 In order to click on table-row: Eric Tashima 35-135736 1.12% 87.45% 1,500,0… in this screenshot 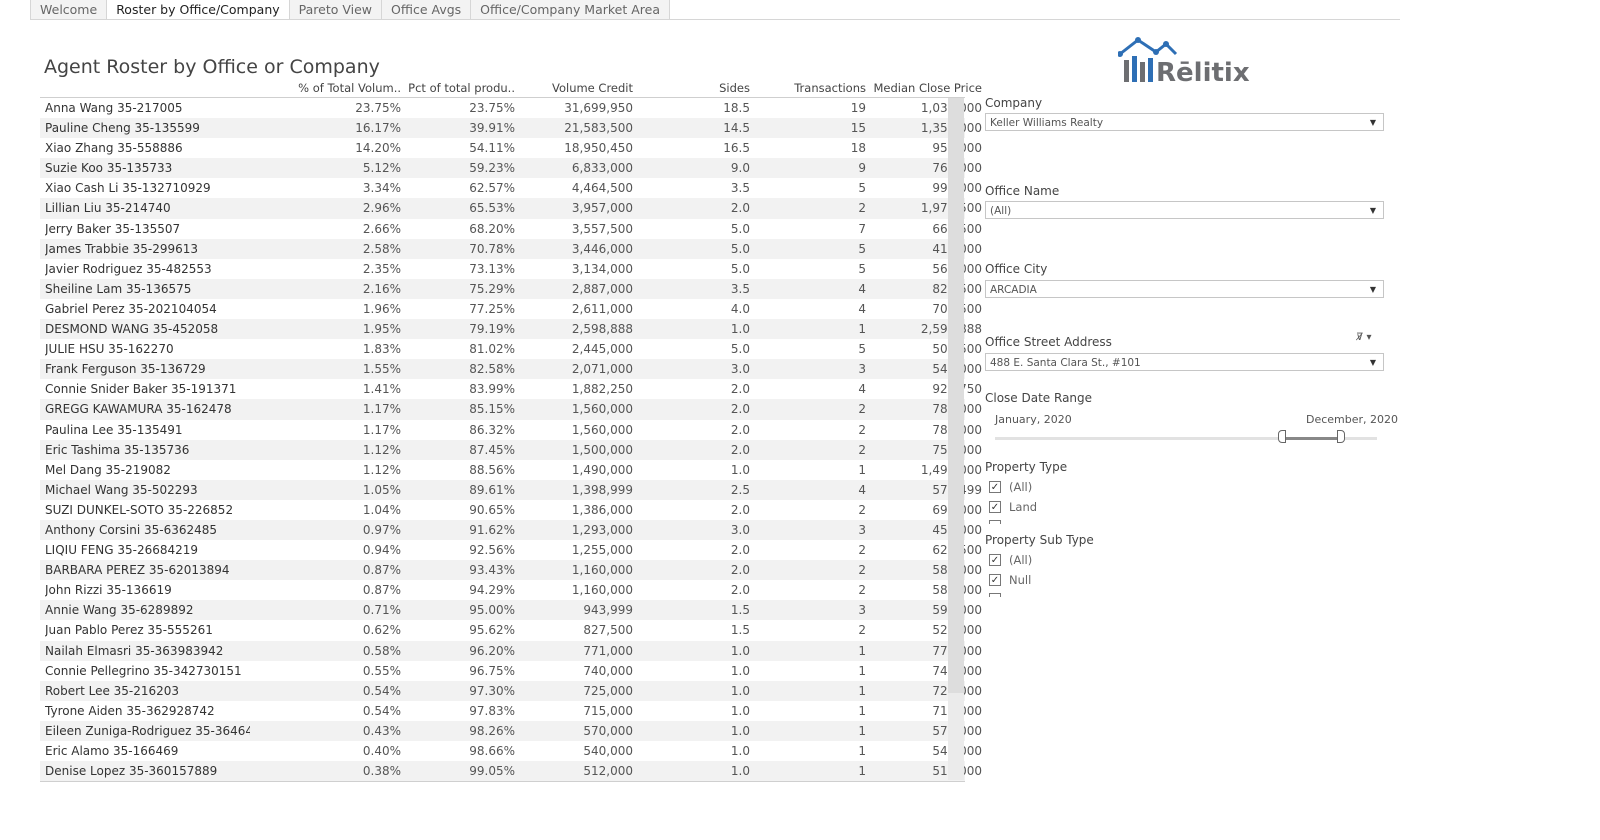, I will do `click(511, 449)`.